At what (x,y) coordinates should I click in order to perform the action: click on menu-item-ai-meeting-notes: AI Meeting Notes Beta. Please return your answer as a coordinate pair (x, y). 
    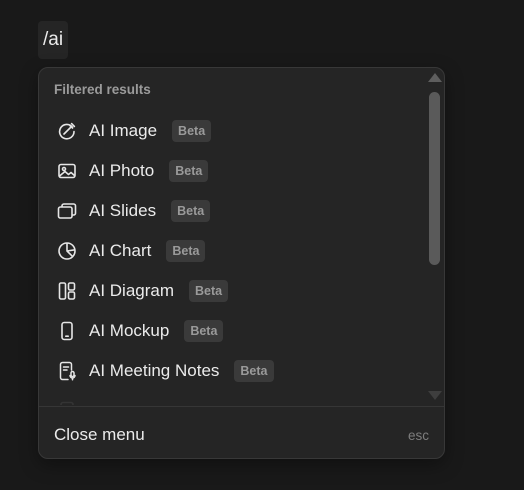
    Looking at the image, I should click on (234, 371).